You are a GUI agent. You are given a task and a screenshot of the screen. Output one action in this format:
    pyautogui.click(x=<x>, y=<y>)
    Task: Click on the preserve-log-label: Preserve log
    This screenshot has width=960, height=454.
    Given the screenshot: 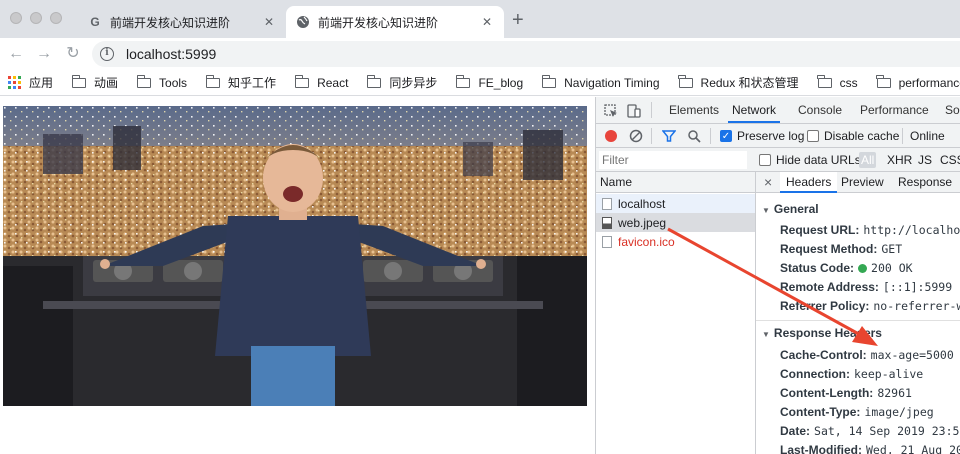 What is the action you would take?
    pyautogui.click(x=771, y=136)
    